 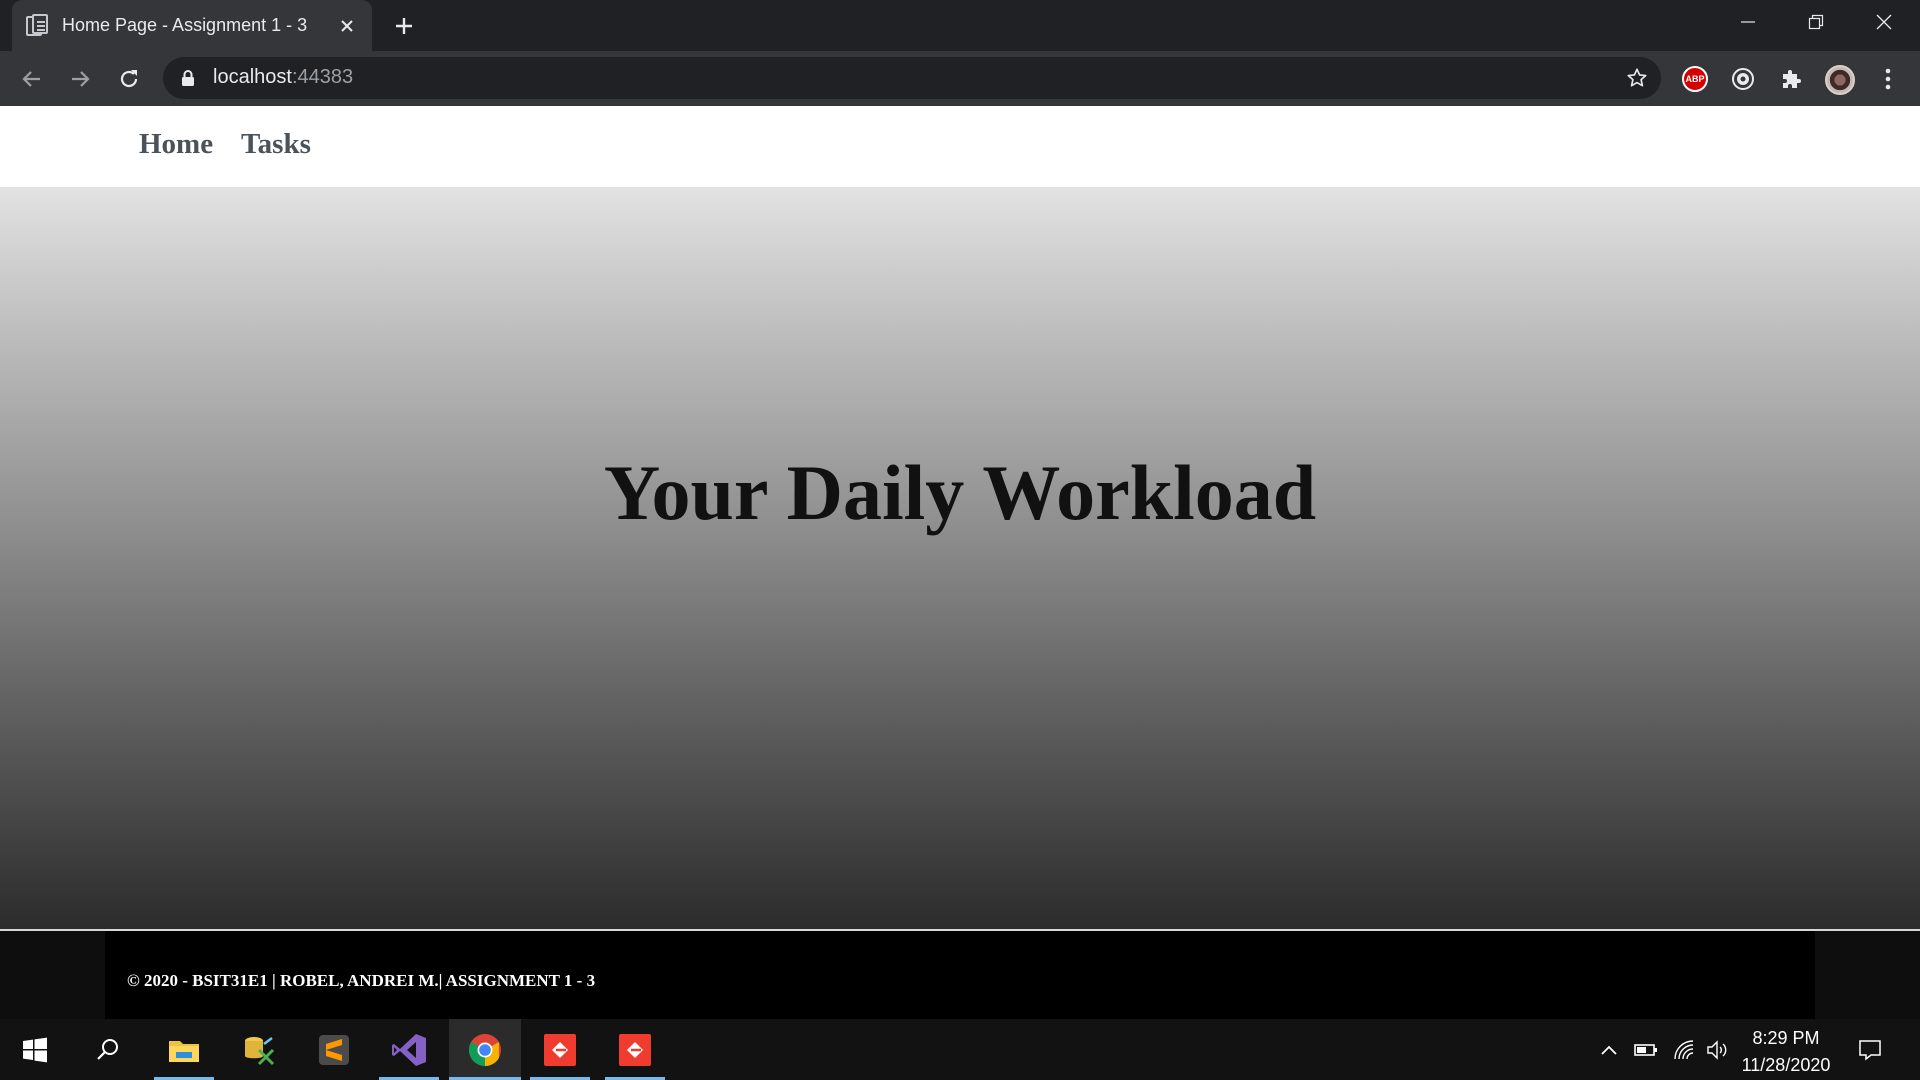 What do you see at coordinates (347, 26) in the screenshot?
I see `close-tab-icon` at bounding box center [347, 26].